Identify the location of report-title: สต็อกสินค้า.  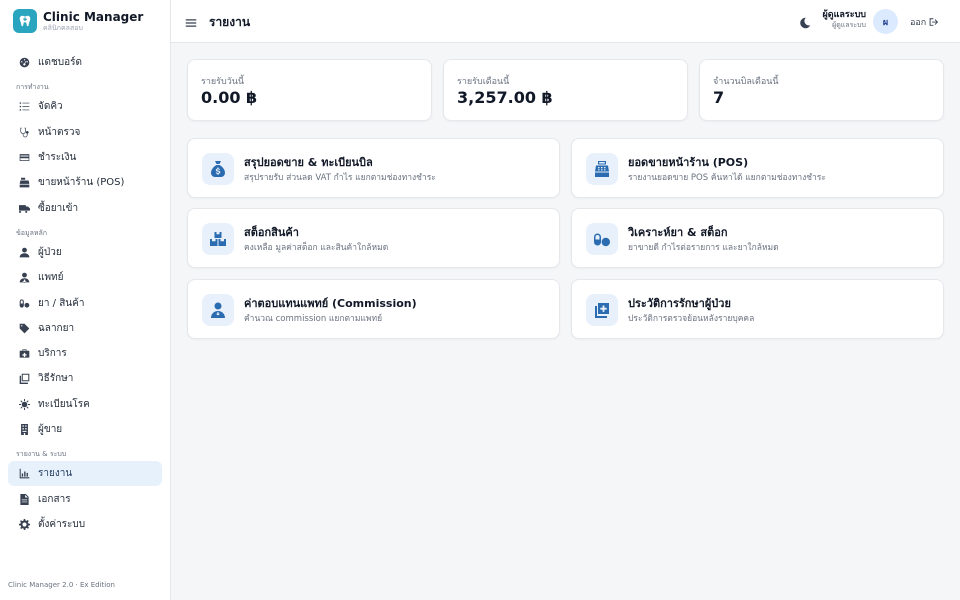
(271, 232).